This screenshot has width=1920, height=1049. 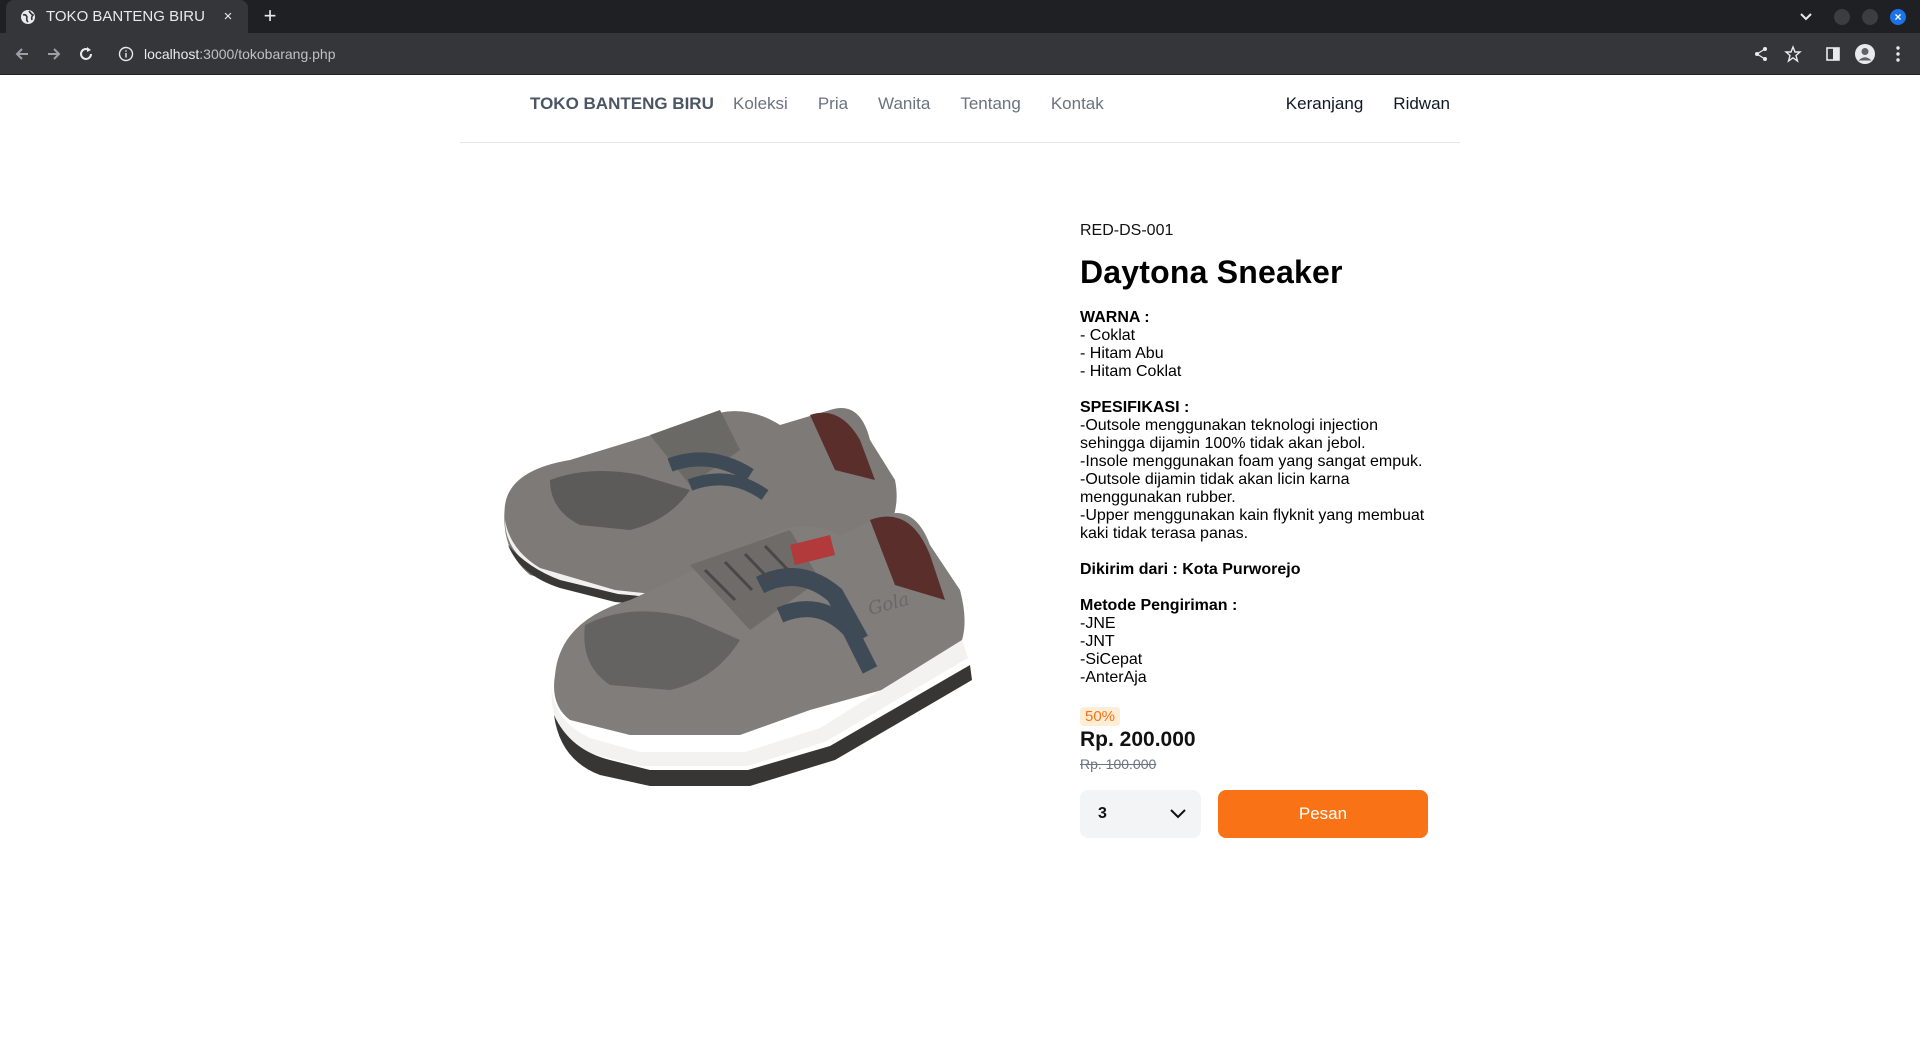 I want to click on discount-badge: 50%, so click(x=1100, y=716).